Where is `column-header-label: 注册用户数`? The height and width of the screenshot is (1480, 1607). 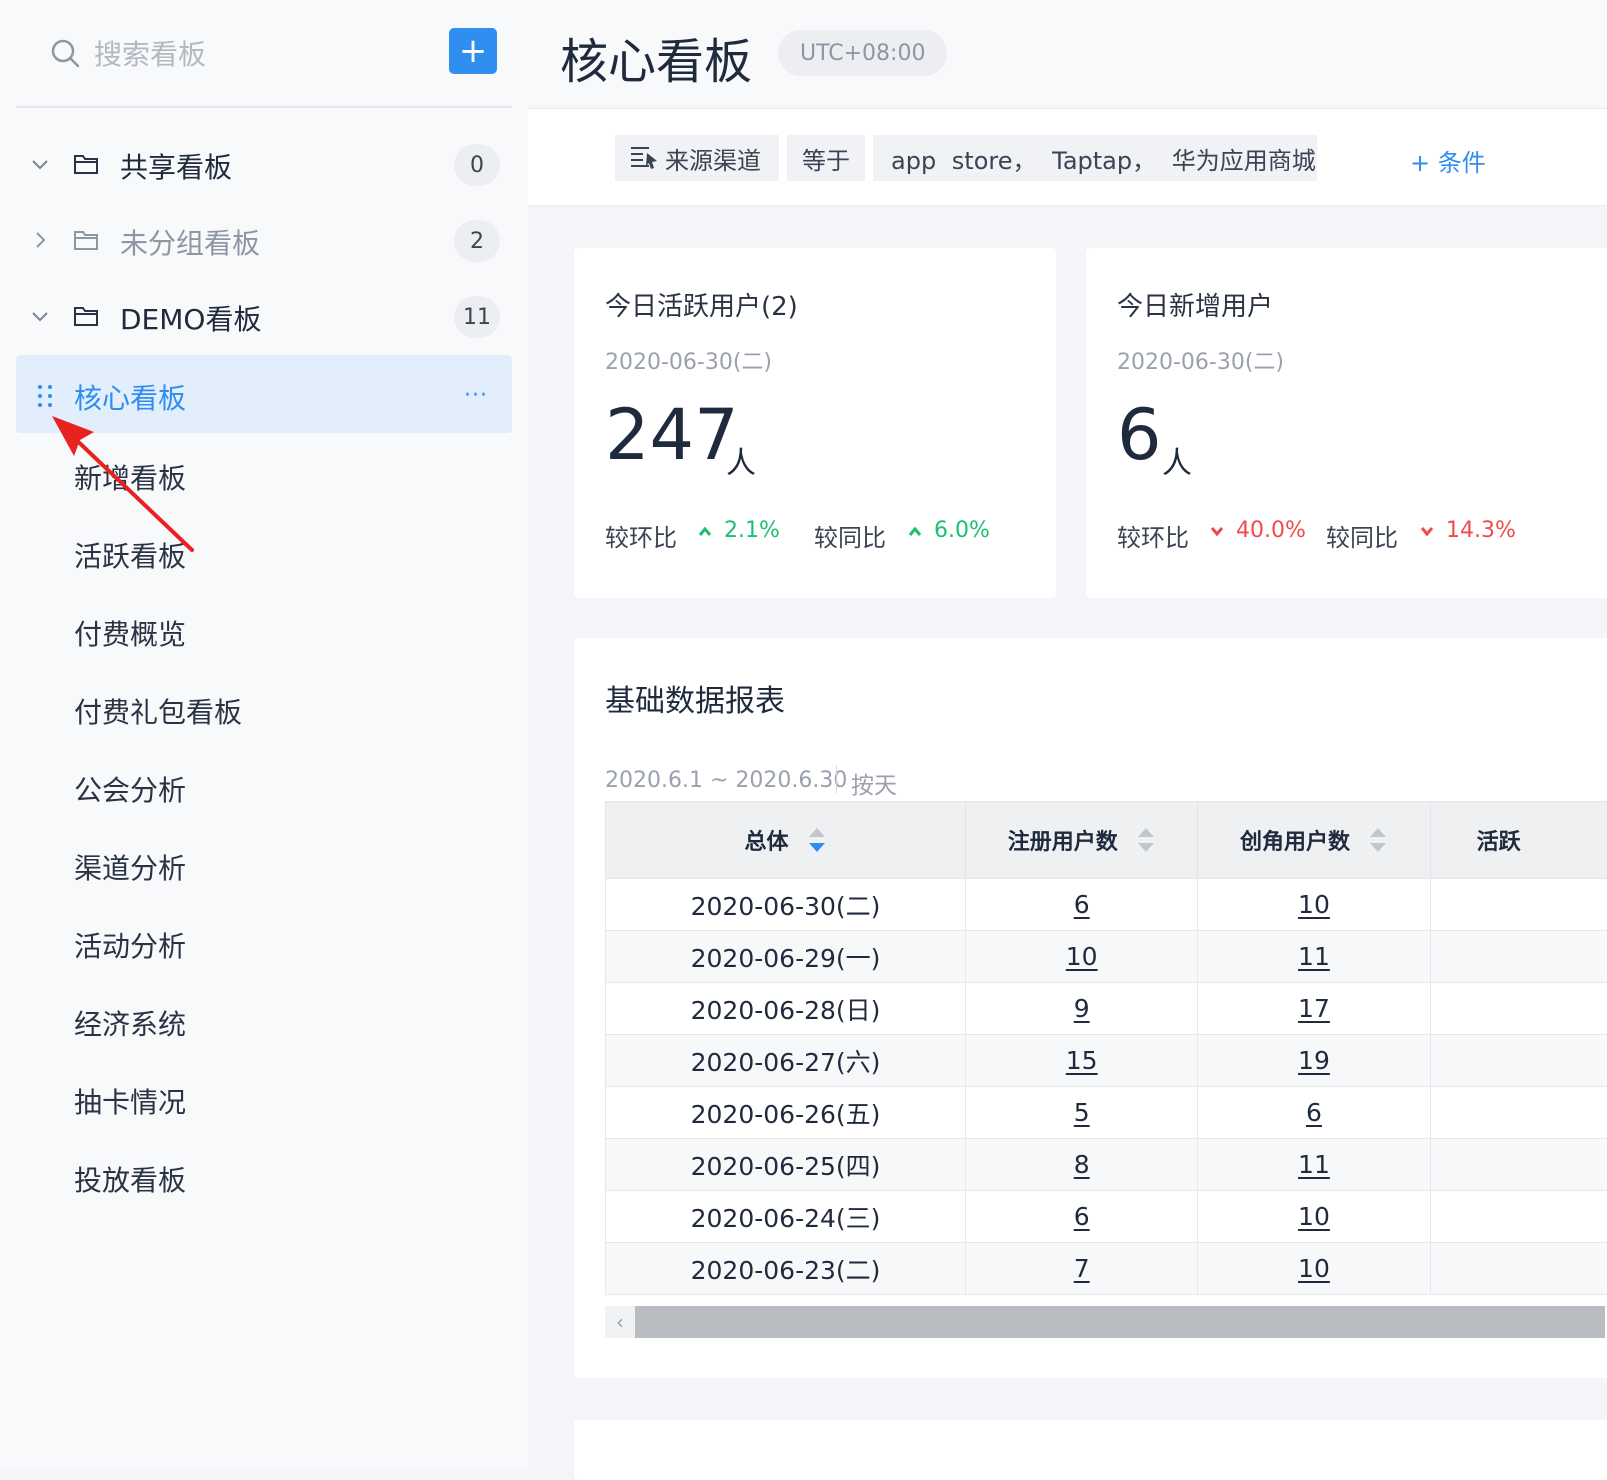
column-header-label: 注册用户数 is located at coordinates (1063, 840).